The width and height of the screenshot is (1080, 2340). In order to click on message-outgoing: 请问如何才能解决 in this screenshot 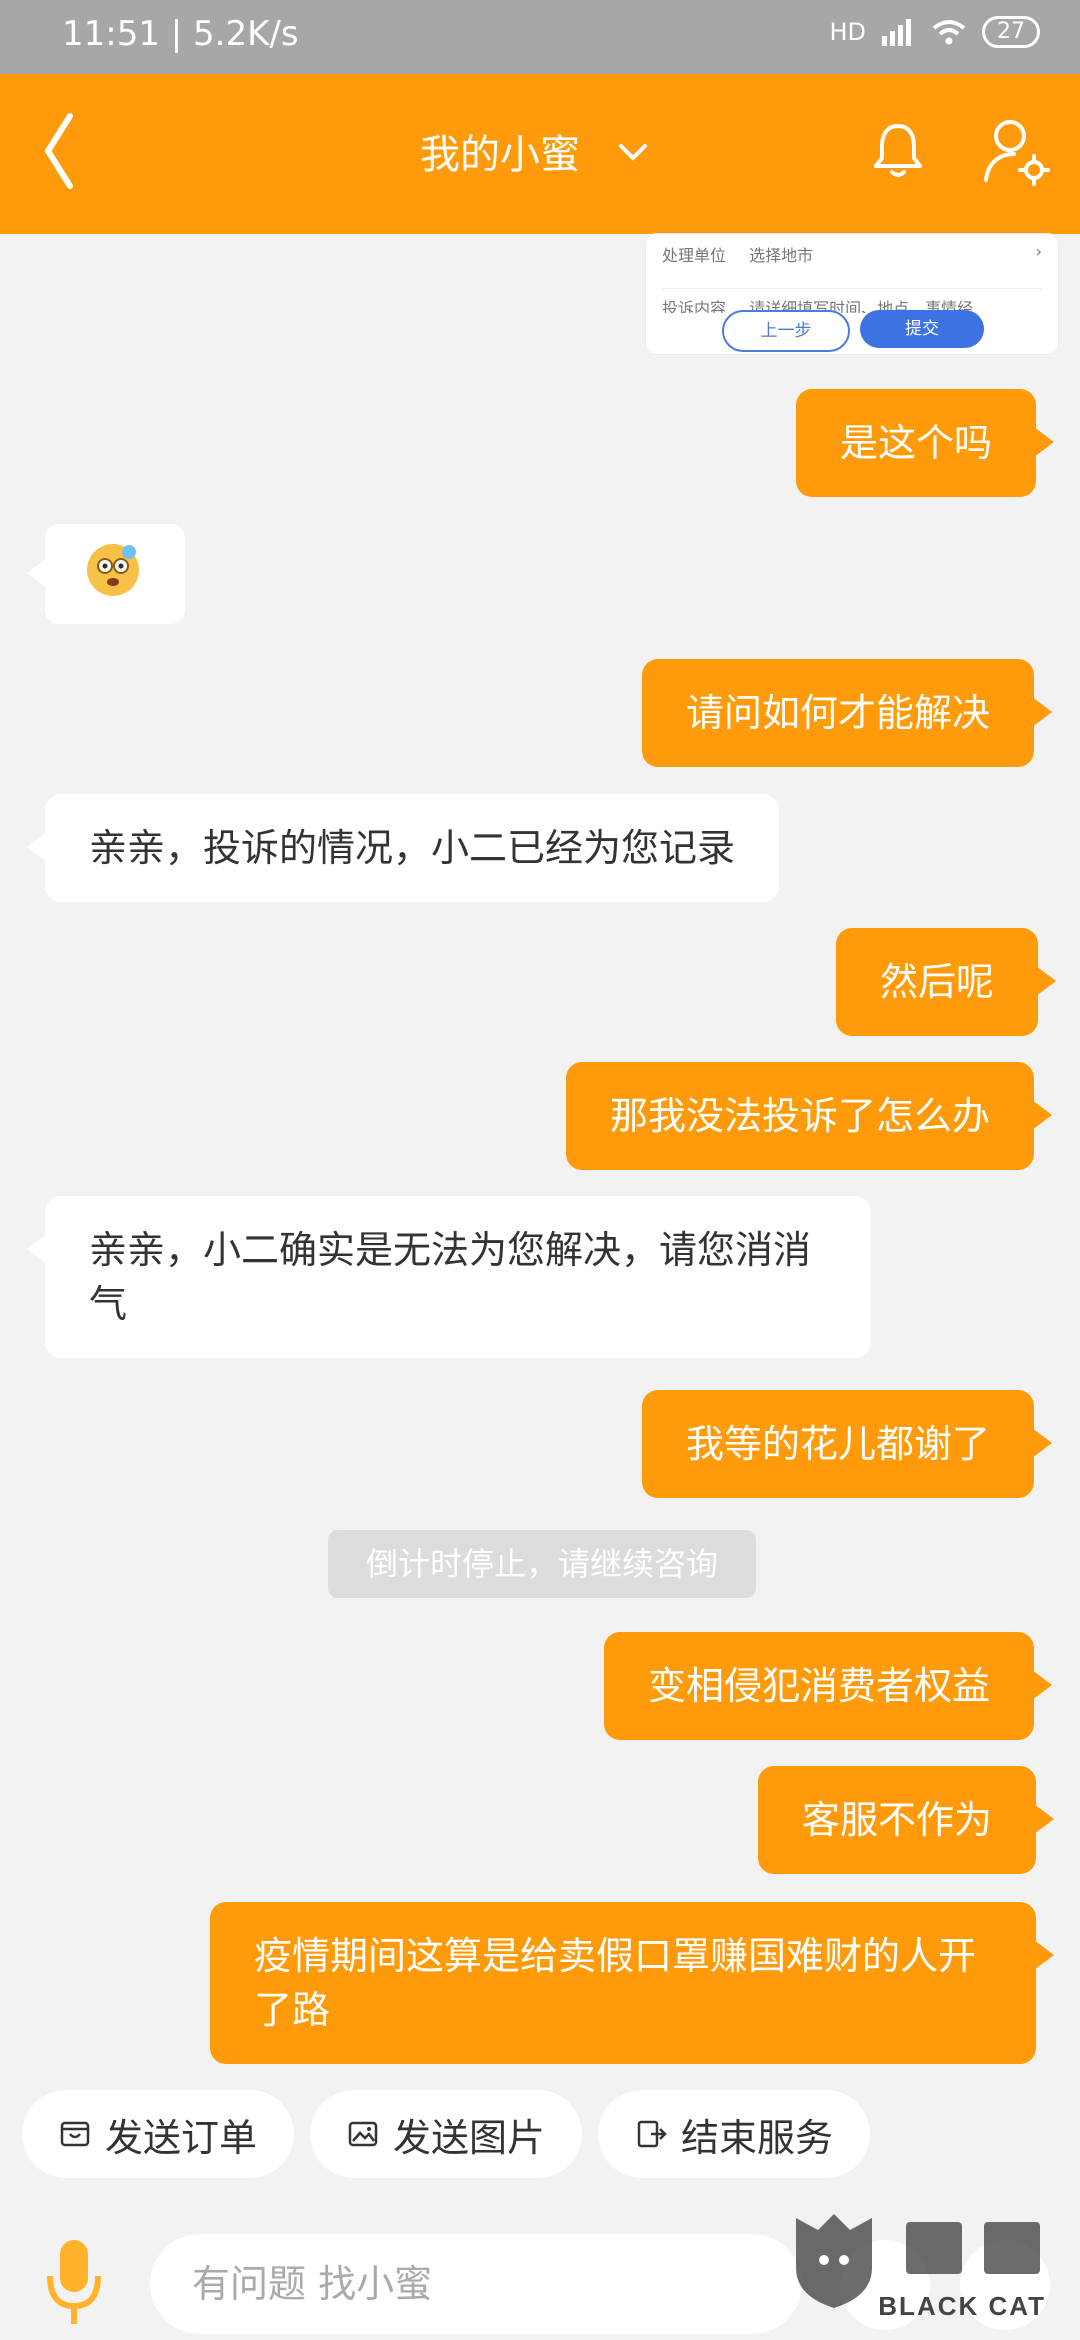, I will do `click(847, 713)`.